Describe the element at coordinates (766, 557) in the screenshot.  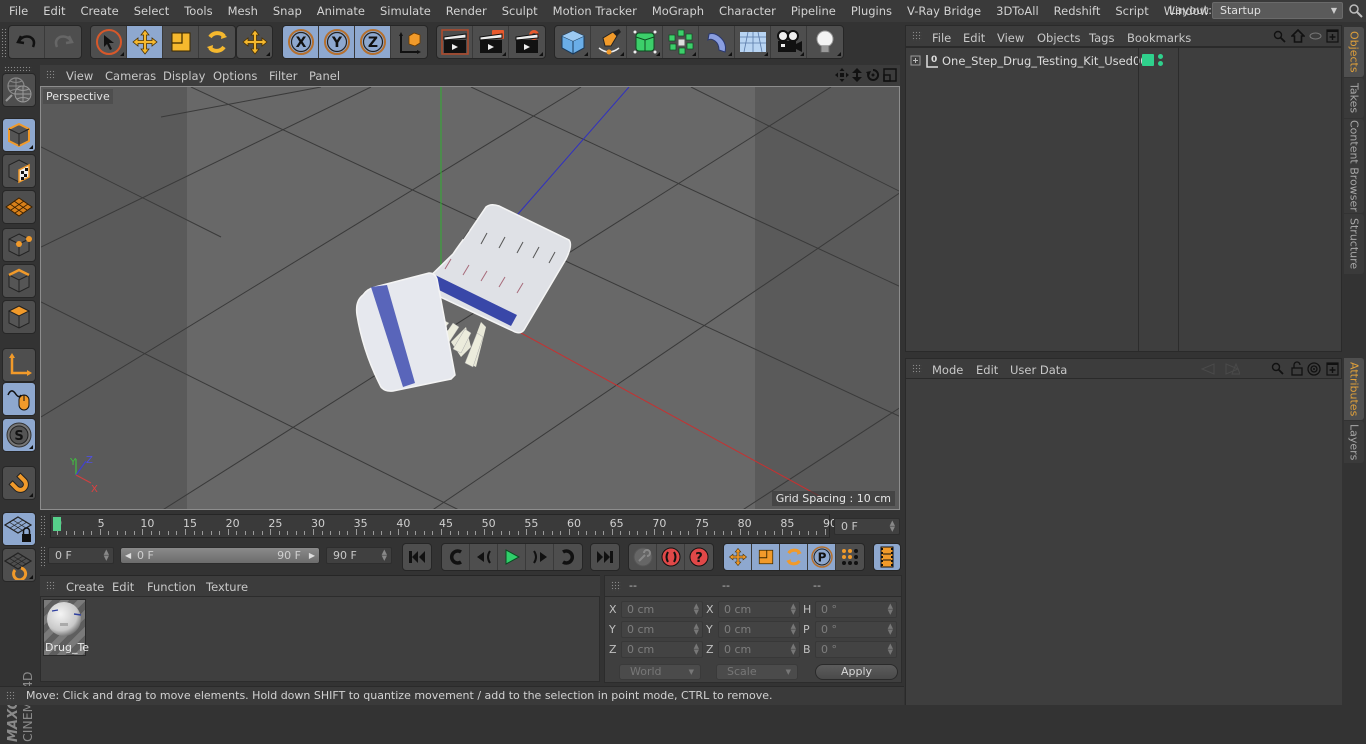
I see `key-scale-button` at that location.